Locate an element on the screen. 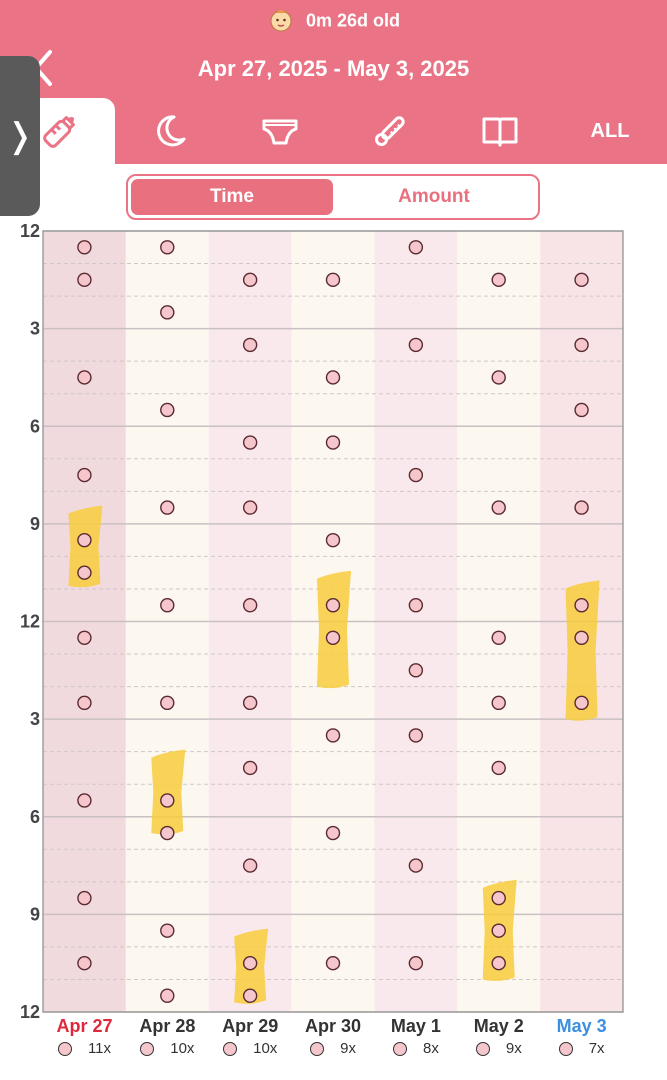  day-count: 8x is located at coordinates (415, 1048).